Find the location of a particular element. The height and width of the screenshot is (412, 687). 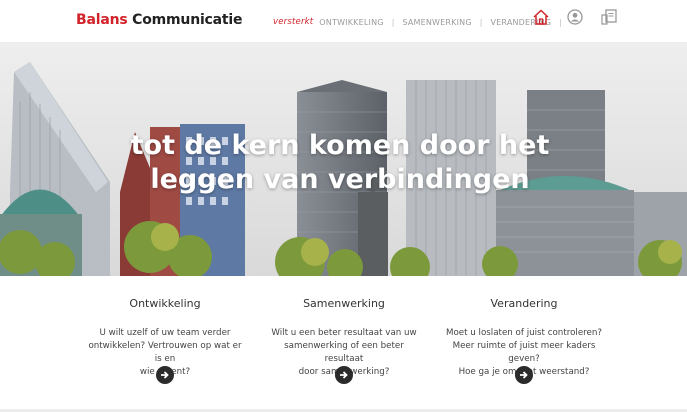

ontwikkeling-arrow-button is located at coordinates (165, 375).